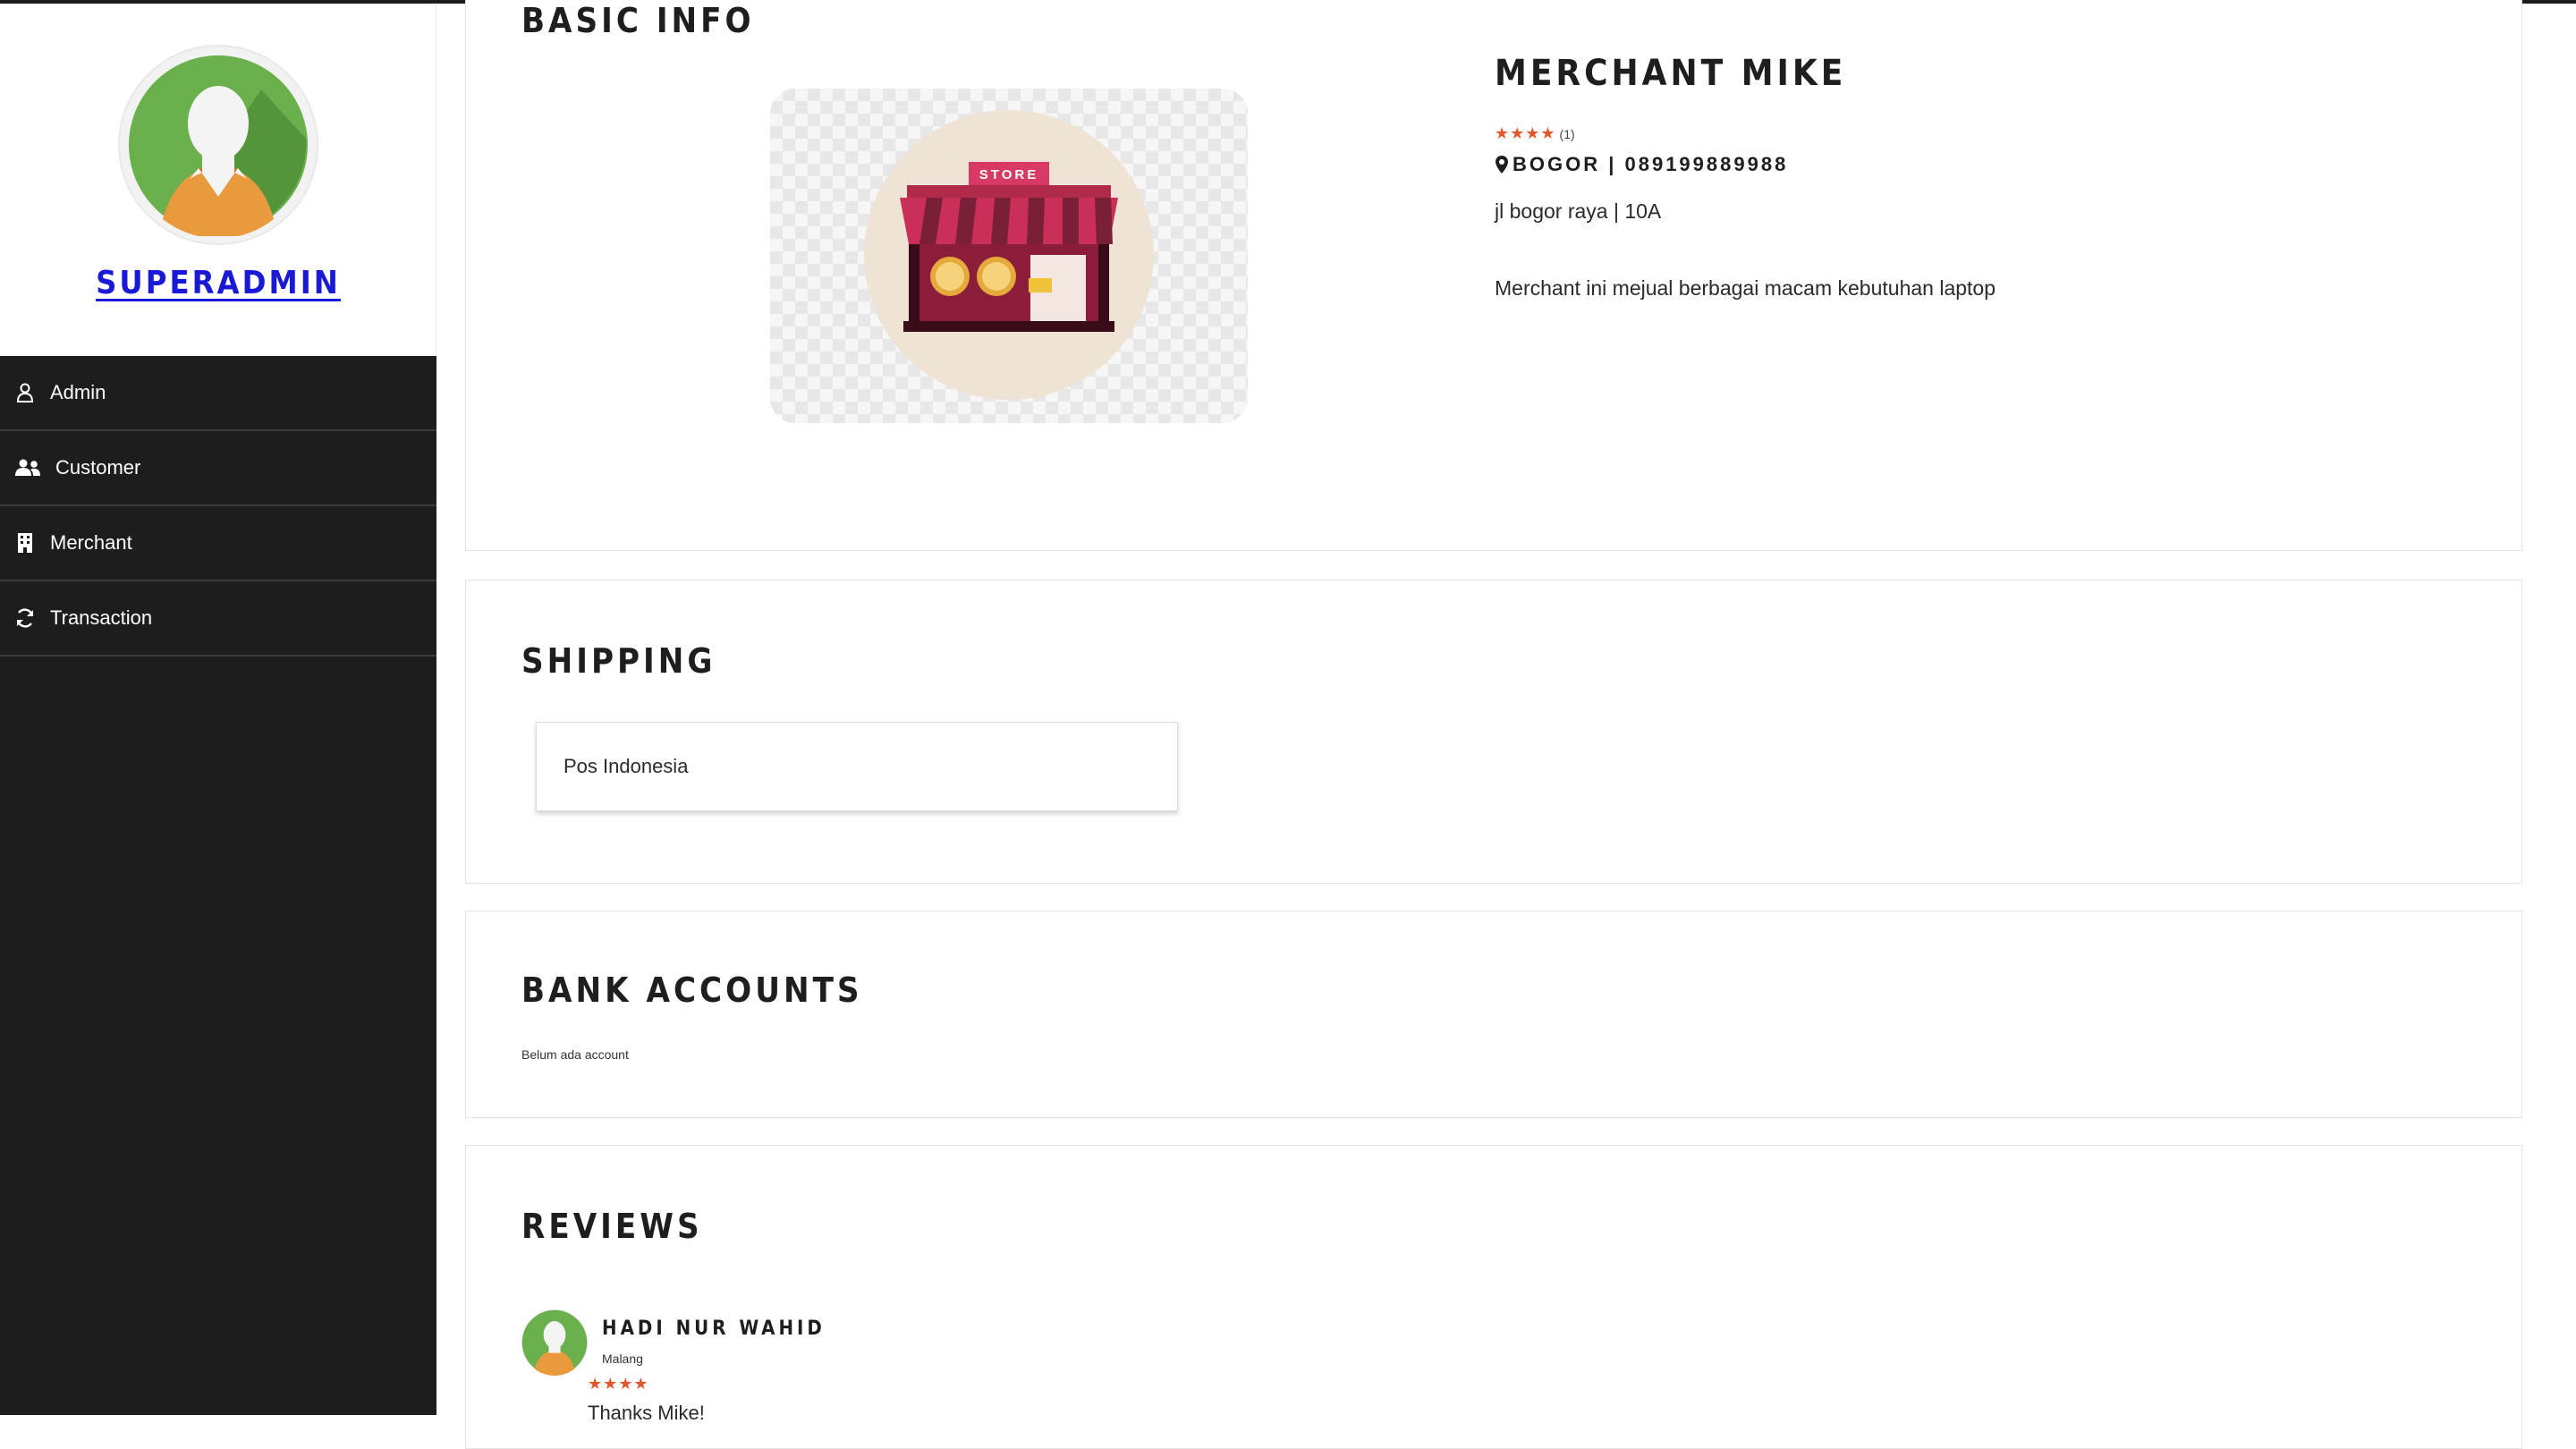  I want to click on sidebar-item-merchant: Merchant, so click(218, 543).